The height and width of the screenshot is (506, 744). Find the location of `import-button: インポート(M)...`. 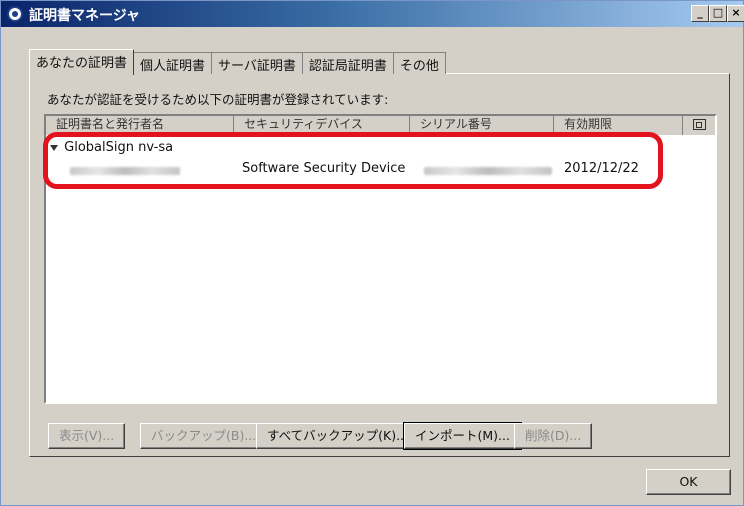

import-button: インポート(M)... is located at coordinates (462, 436).